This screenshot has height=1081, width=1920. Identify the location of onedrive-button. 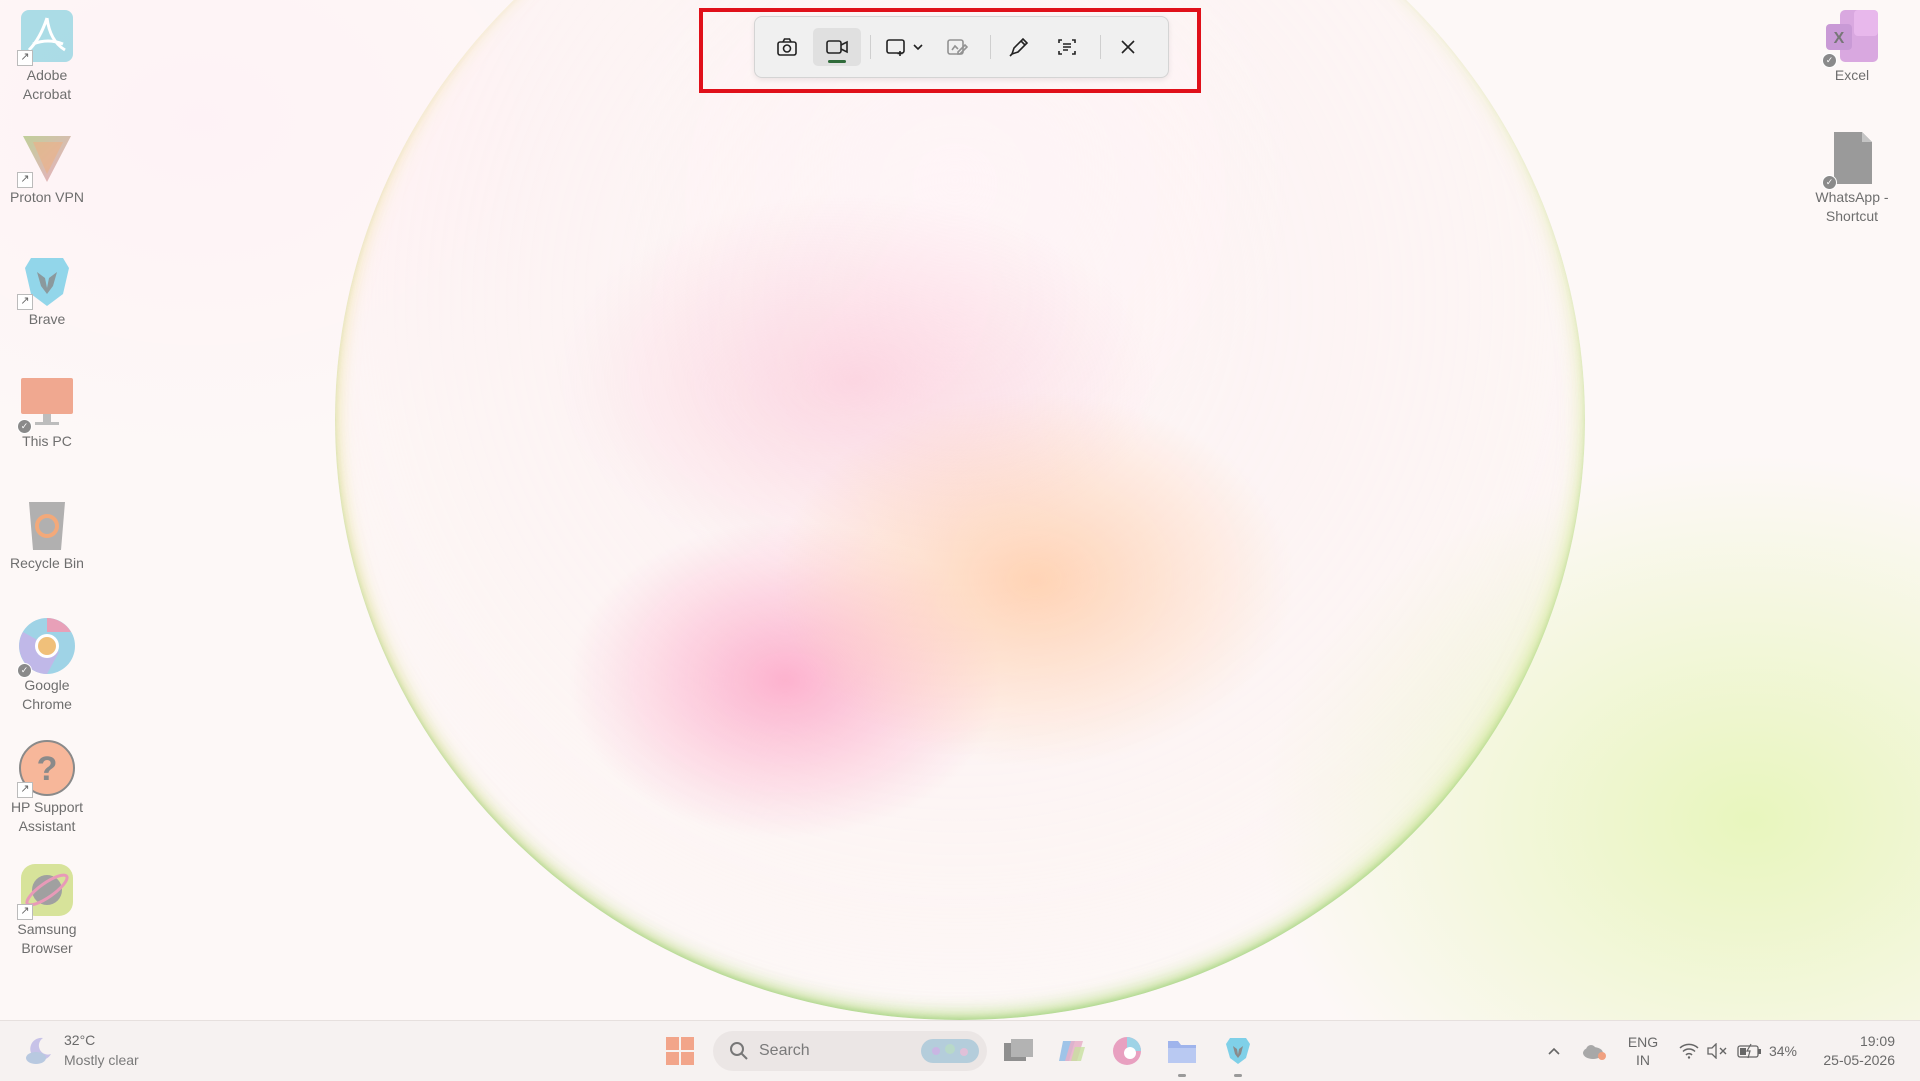
(1594, 1051).